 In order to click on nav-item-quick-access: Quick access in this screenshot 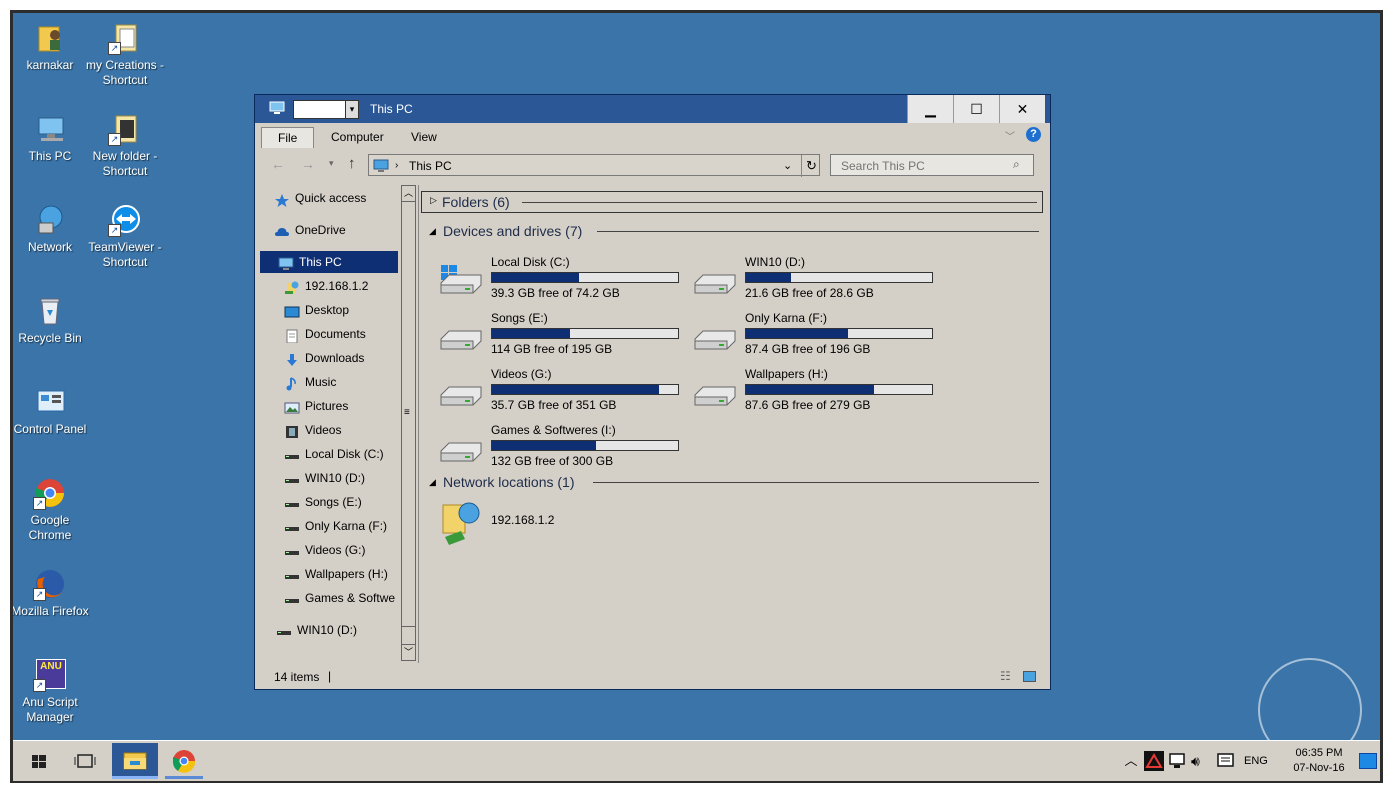, I will do `click(320, 198)`.